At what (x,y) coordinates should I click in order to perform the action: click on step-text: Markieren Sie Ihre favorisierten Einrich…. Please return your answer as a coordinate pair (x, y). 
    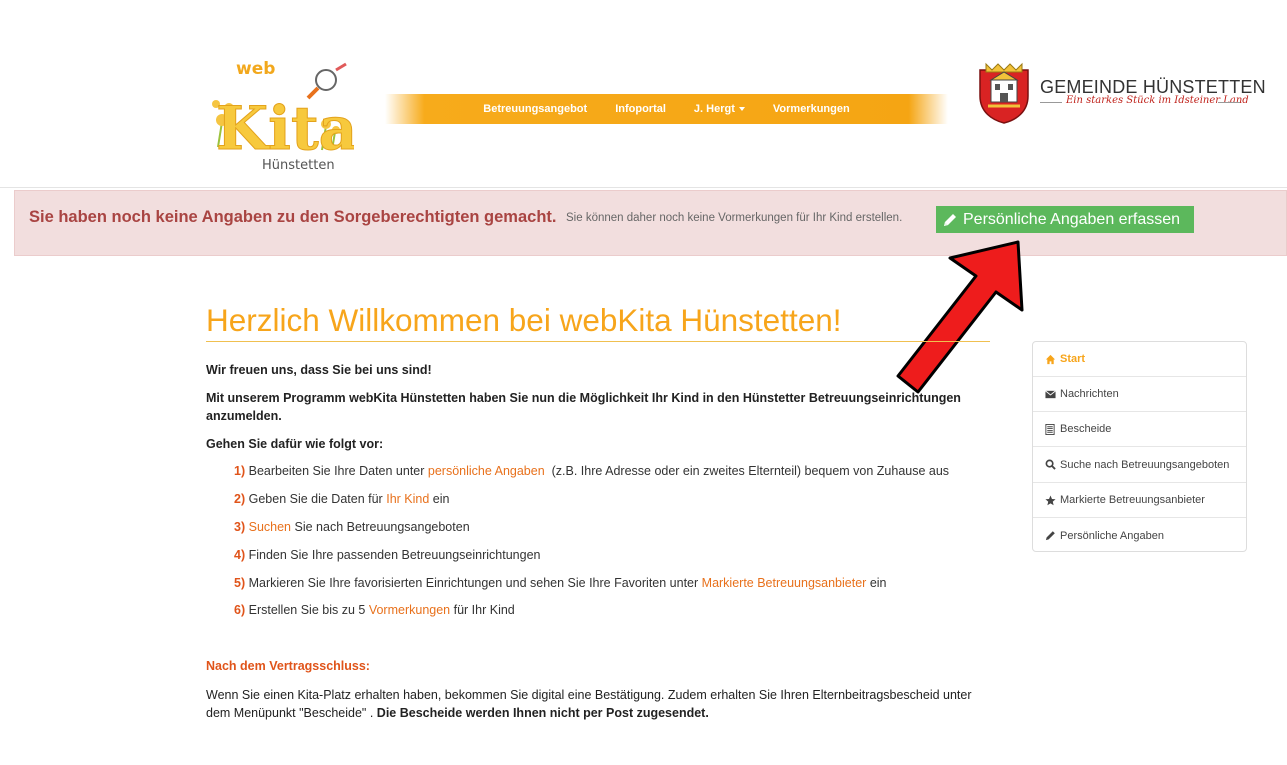
    Looking at the image, I should click on (473, 583).